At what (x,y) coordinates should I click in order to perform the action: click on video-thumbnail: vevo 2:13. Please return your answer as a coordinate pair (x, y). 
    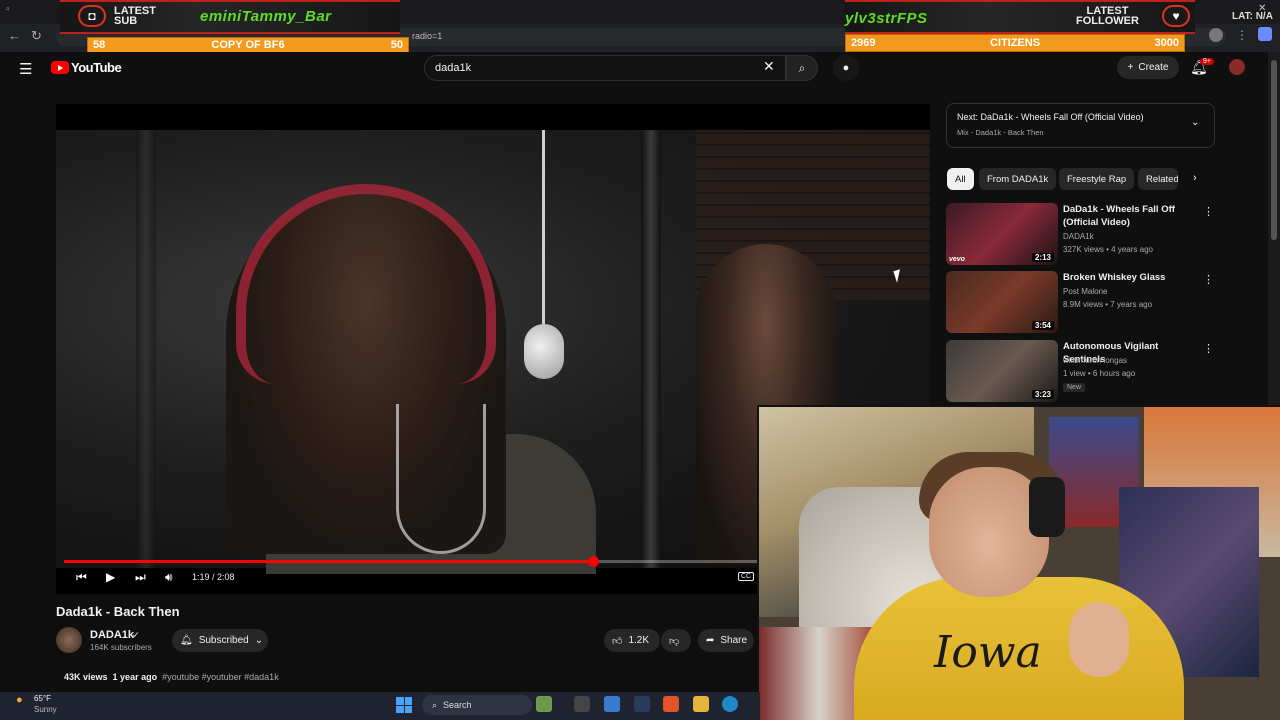
    Looking at the image, I should click on (1002, 234).